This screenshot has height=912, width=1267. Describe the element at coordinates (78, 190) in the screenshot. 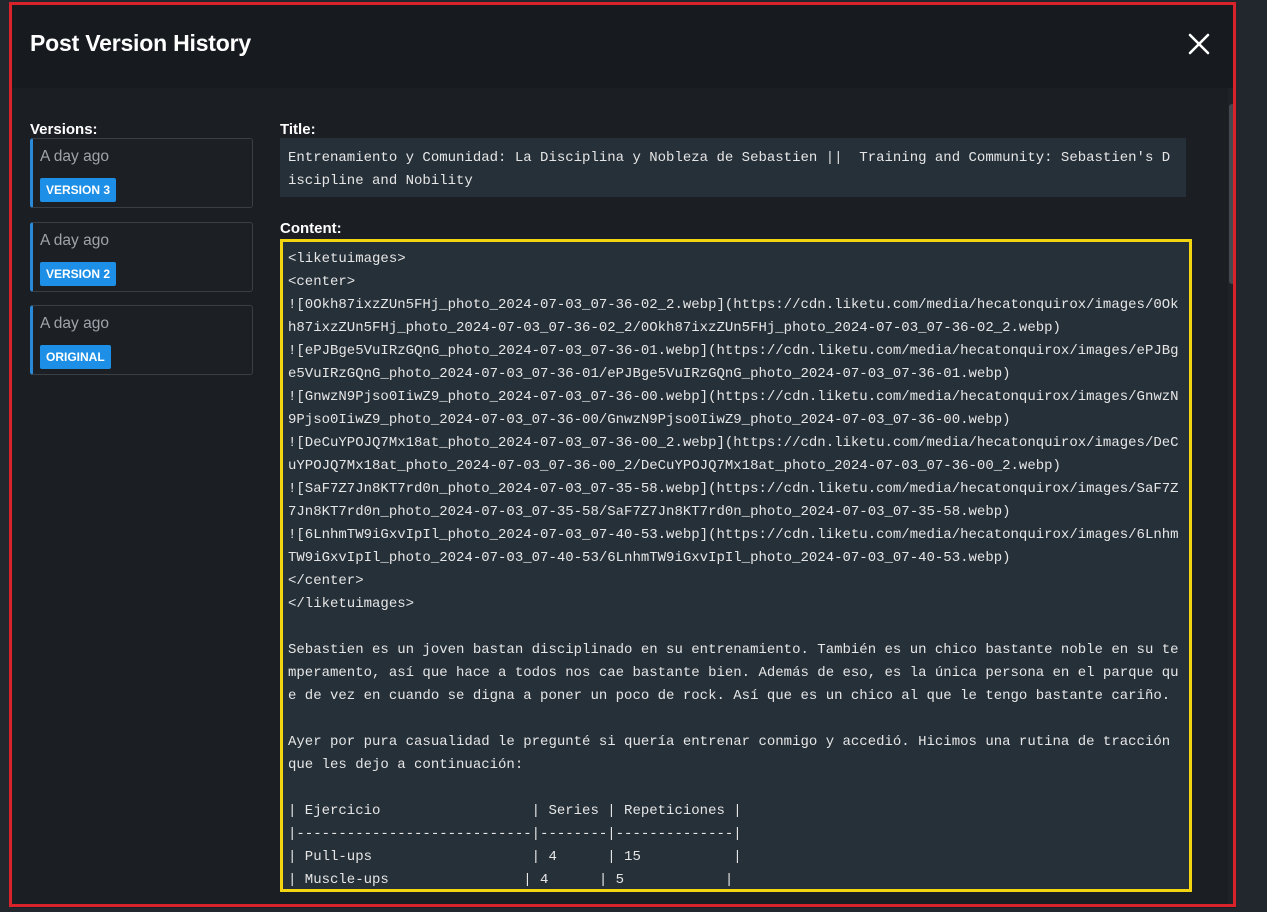

I see `version-badge: VERSION 3` at that location.